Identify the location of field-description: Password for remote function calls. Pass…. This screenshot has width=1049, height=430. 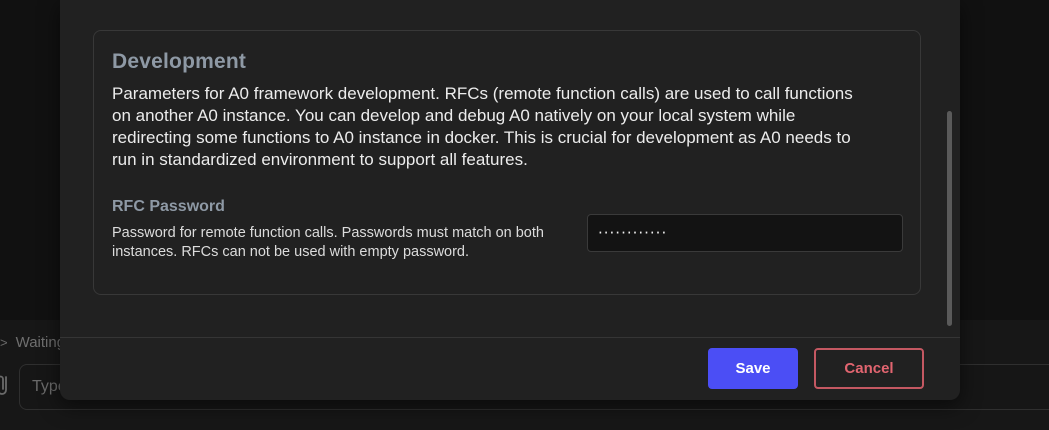
(328, 242).